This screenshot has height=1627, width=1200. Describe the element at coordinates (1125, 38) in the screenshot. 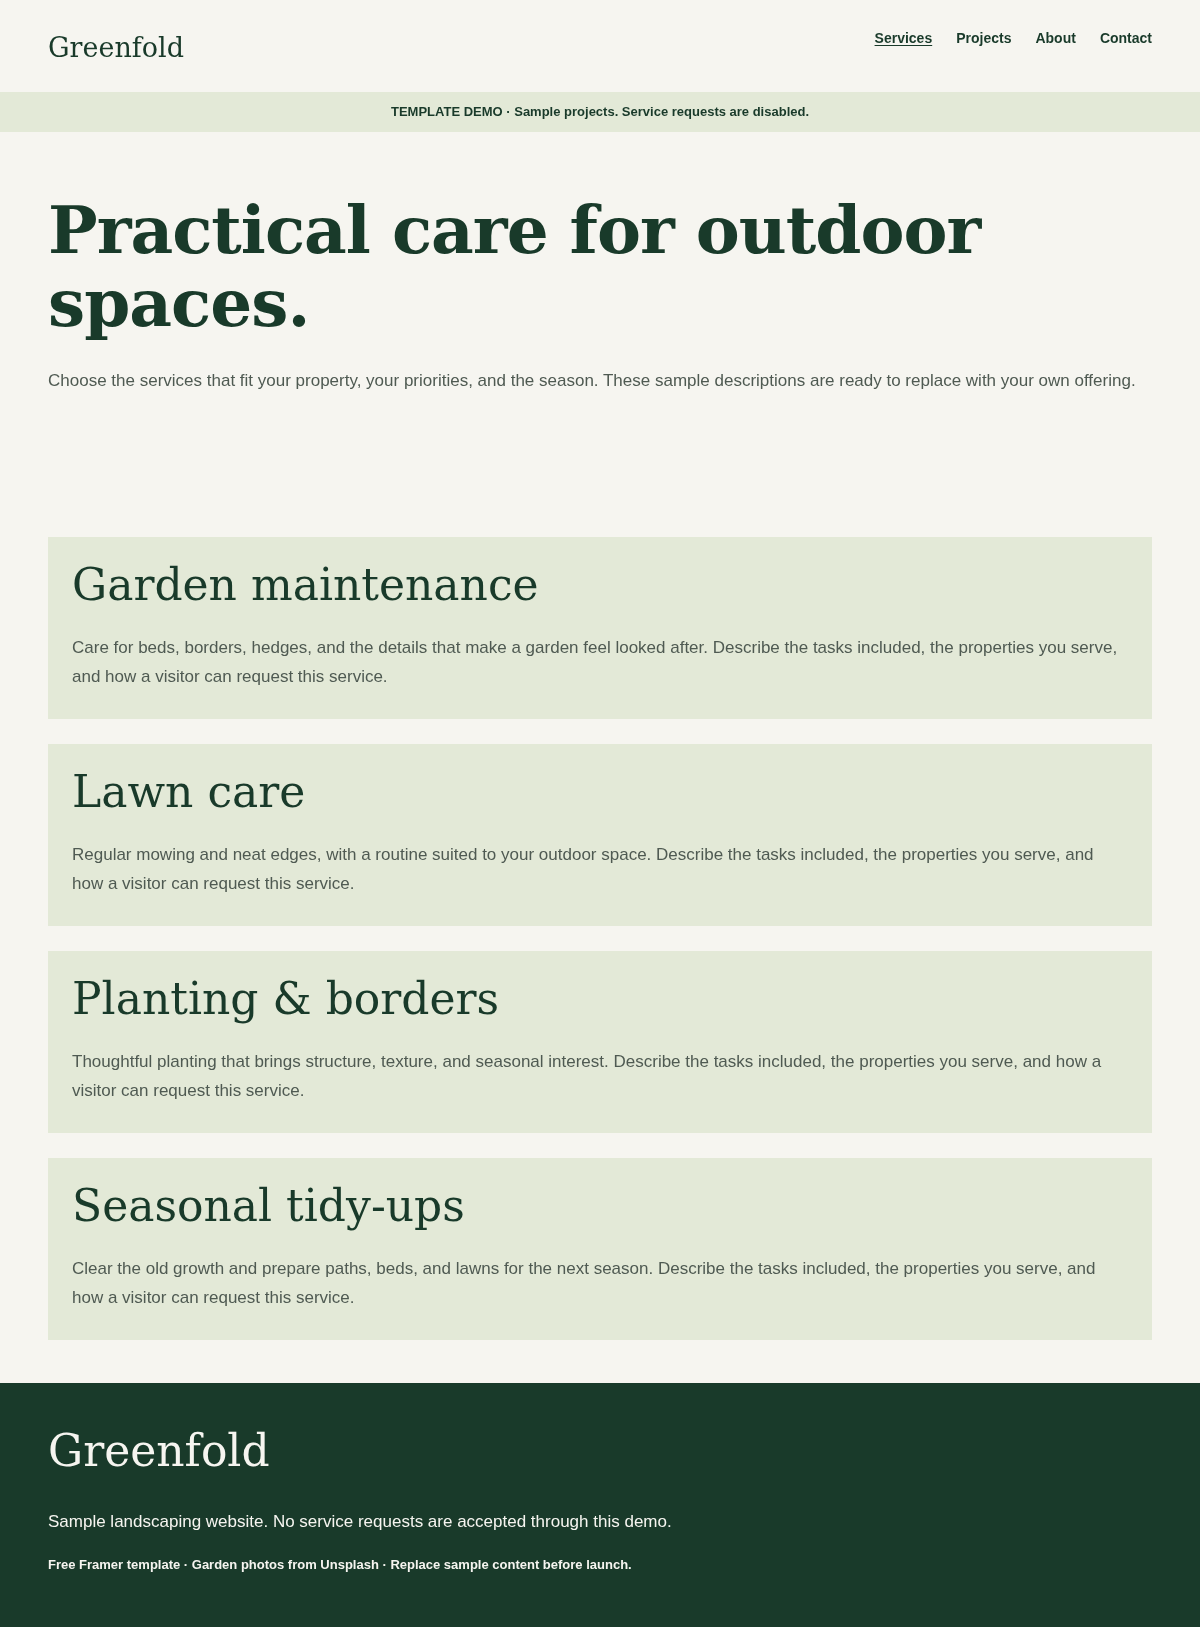

I see `nav-link: Contact` at that location.